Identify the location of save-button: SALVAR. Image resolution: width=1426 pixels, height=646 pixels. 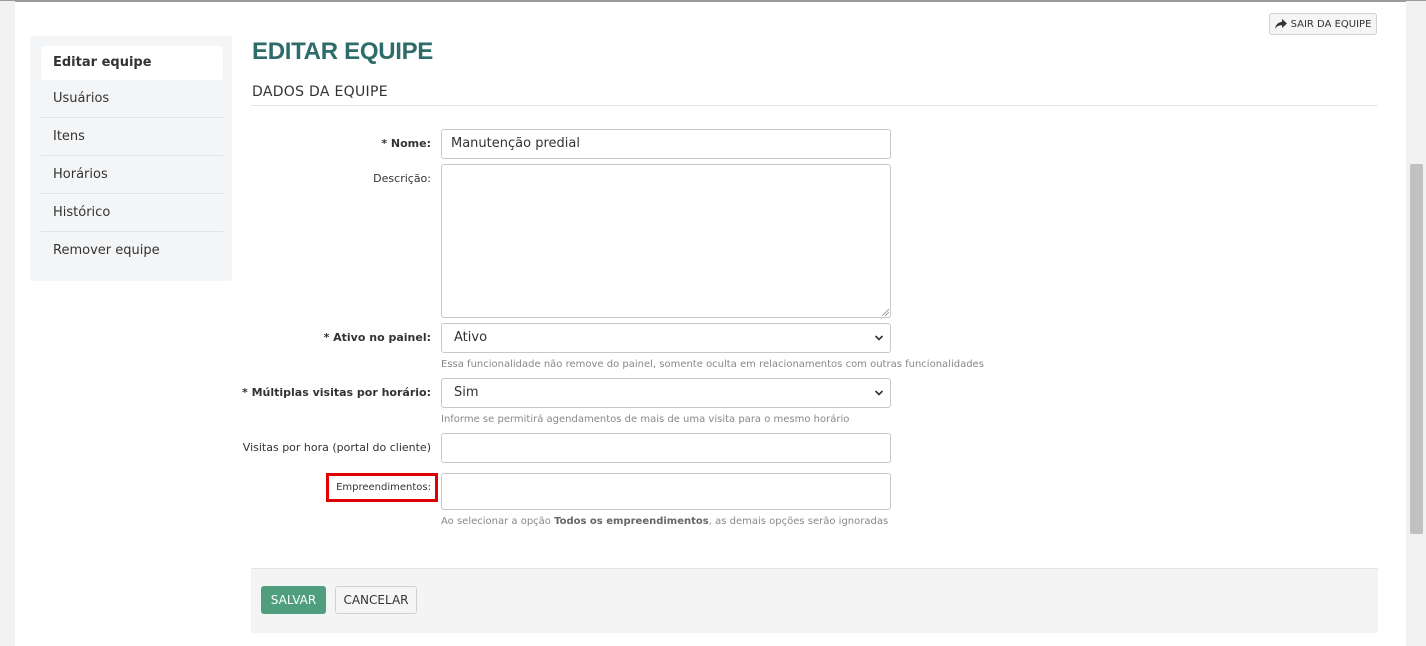
(293, 600).